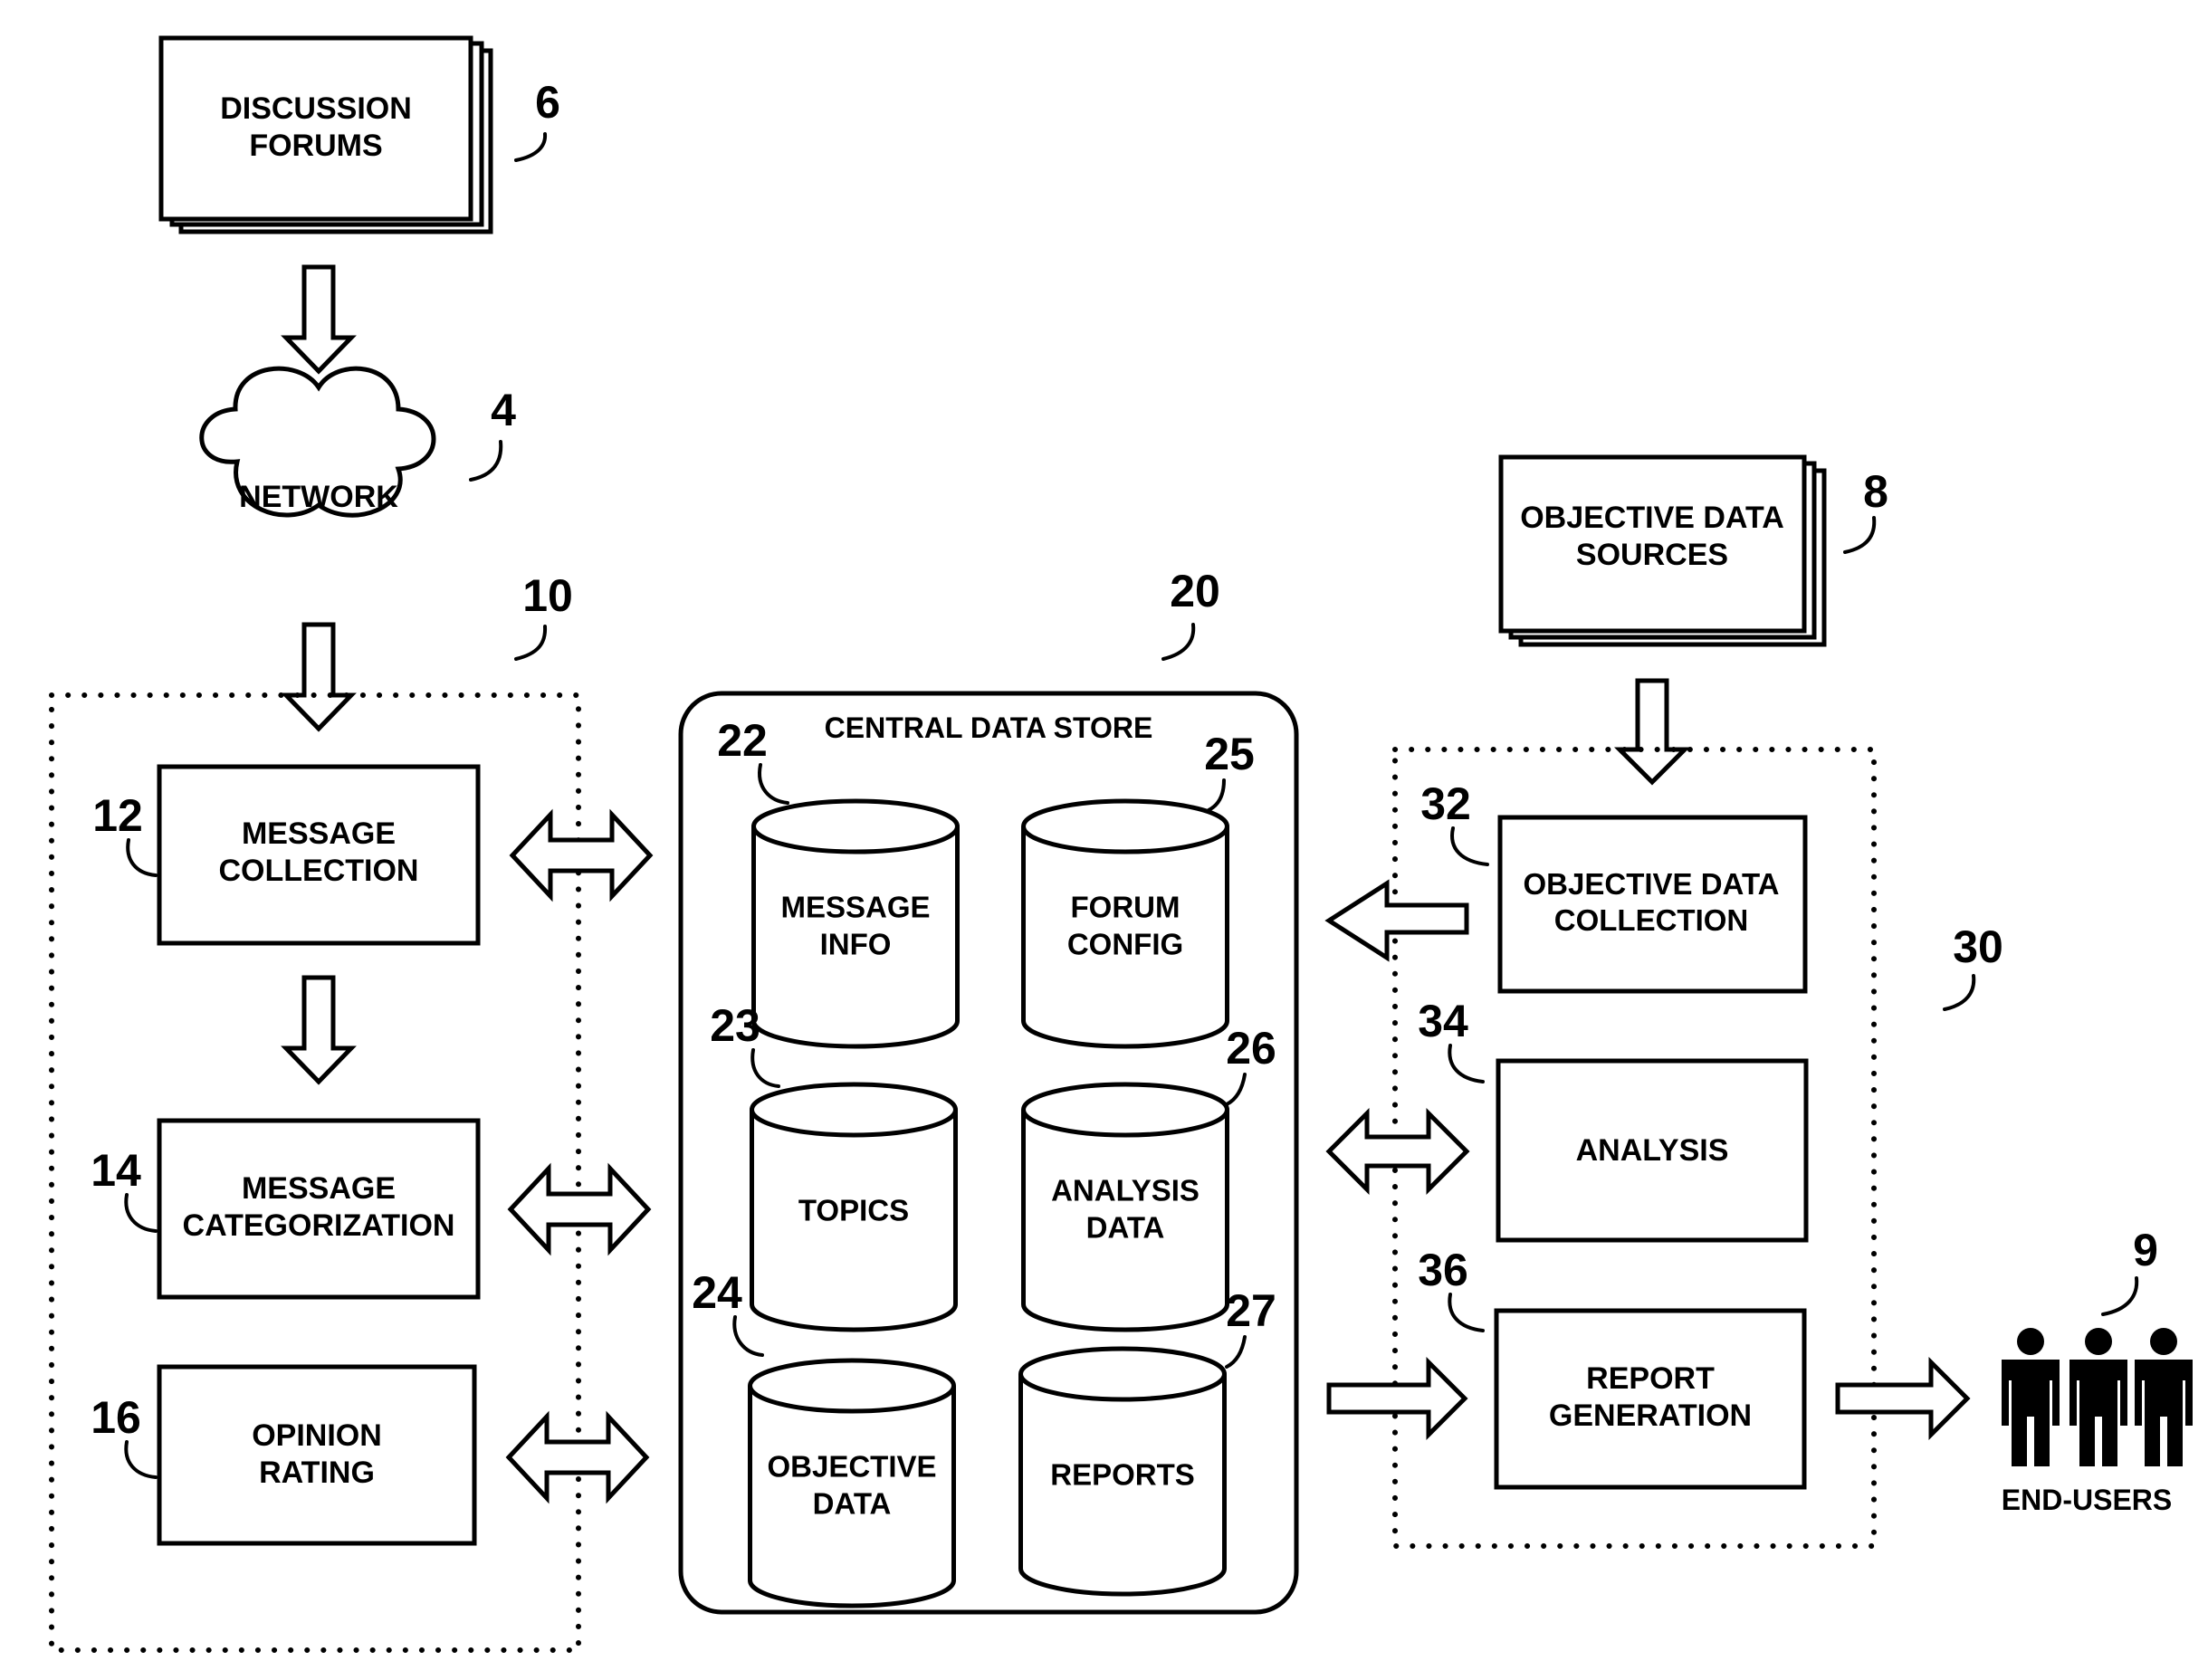 Image resolution: width=2208 pixels, height=1680 pixels. What do you see at coordinates (735, 1025) in the screenshot?
I see `ref-23: 23` at bounding box center [735, 1025].